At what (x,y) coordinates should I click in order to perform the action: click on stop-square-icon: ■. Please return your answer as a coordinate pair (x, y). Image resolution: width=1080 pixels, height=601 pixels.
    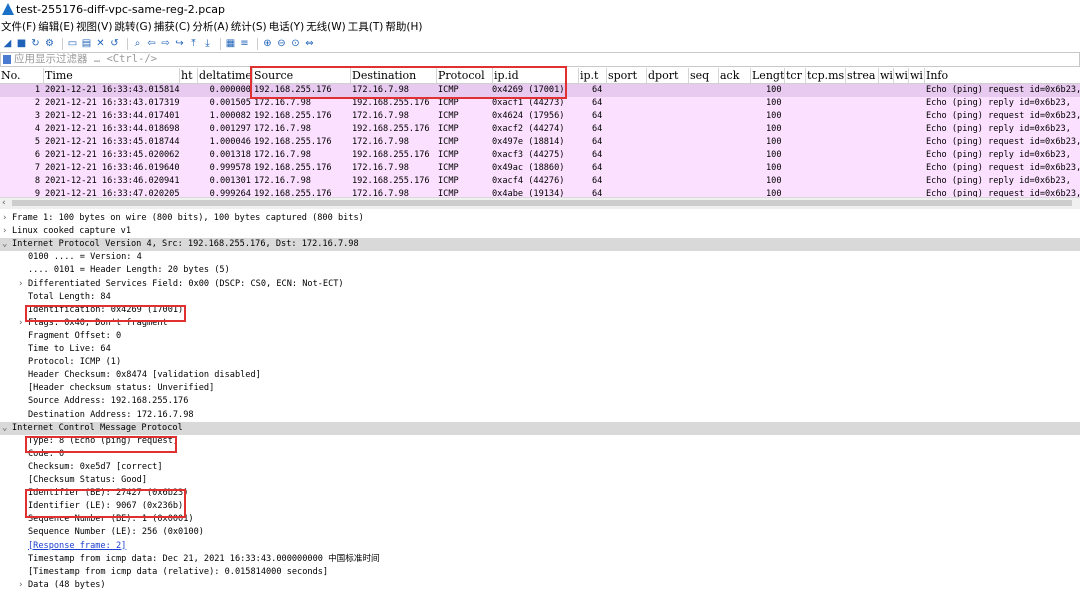
    Looking at the image, I should click on (21, 43).